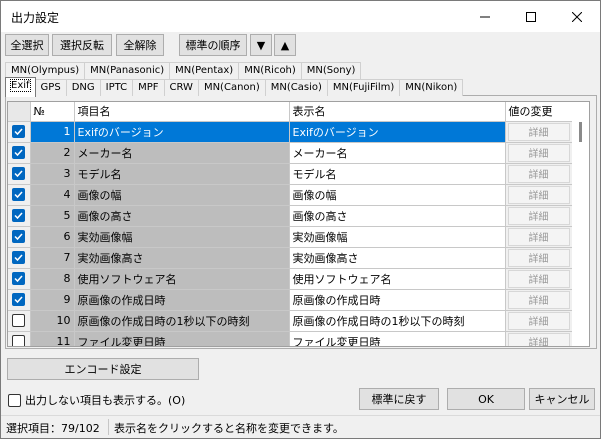 This screenshot has height=439, width=601. Describe the element at coordinates (270, 70) in the screenshot. I see `tab-mn-ricoh: MN(Ricoh)` at that location.